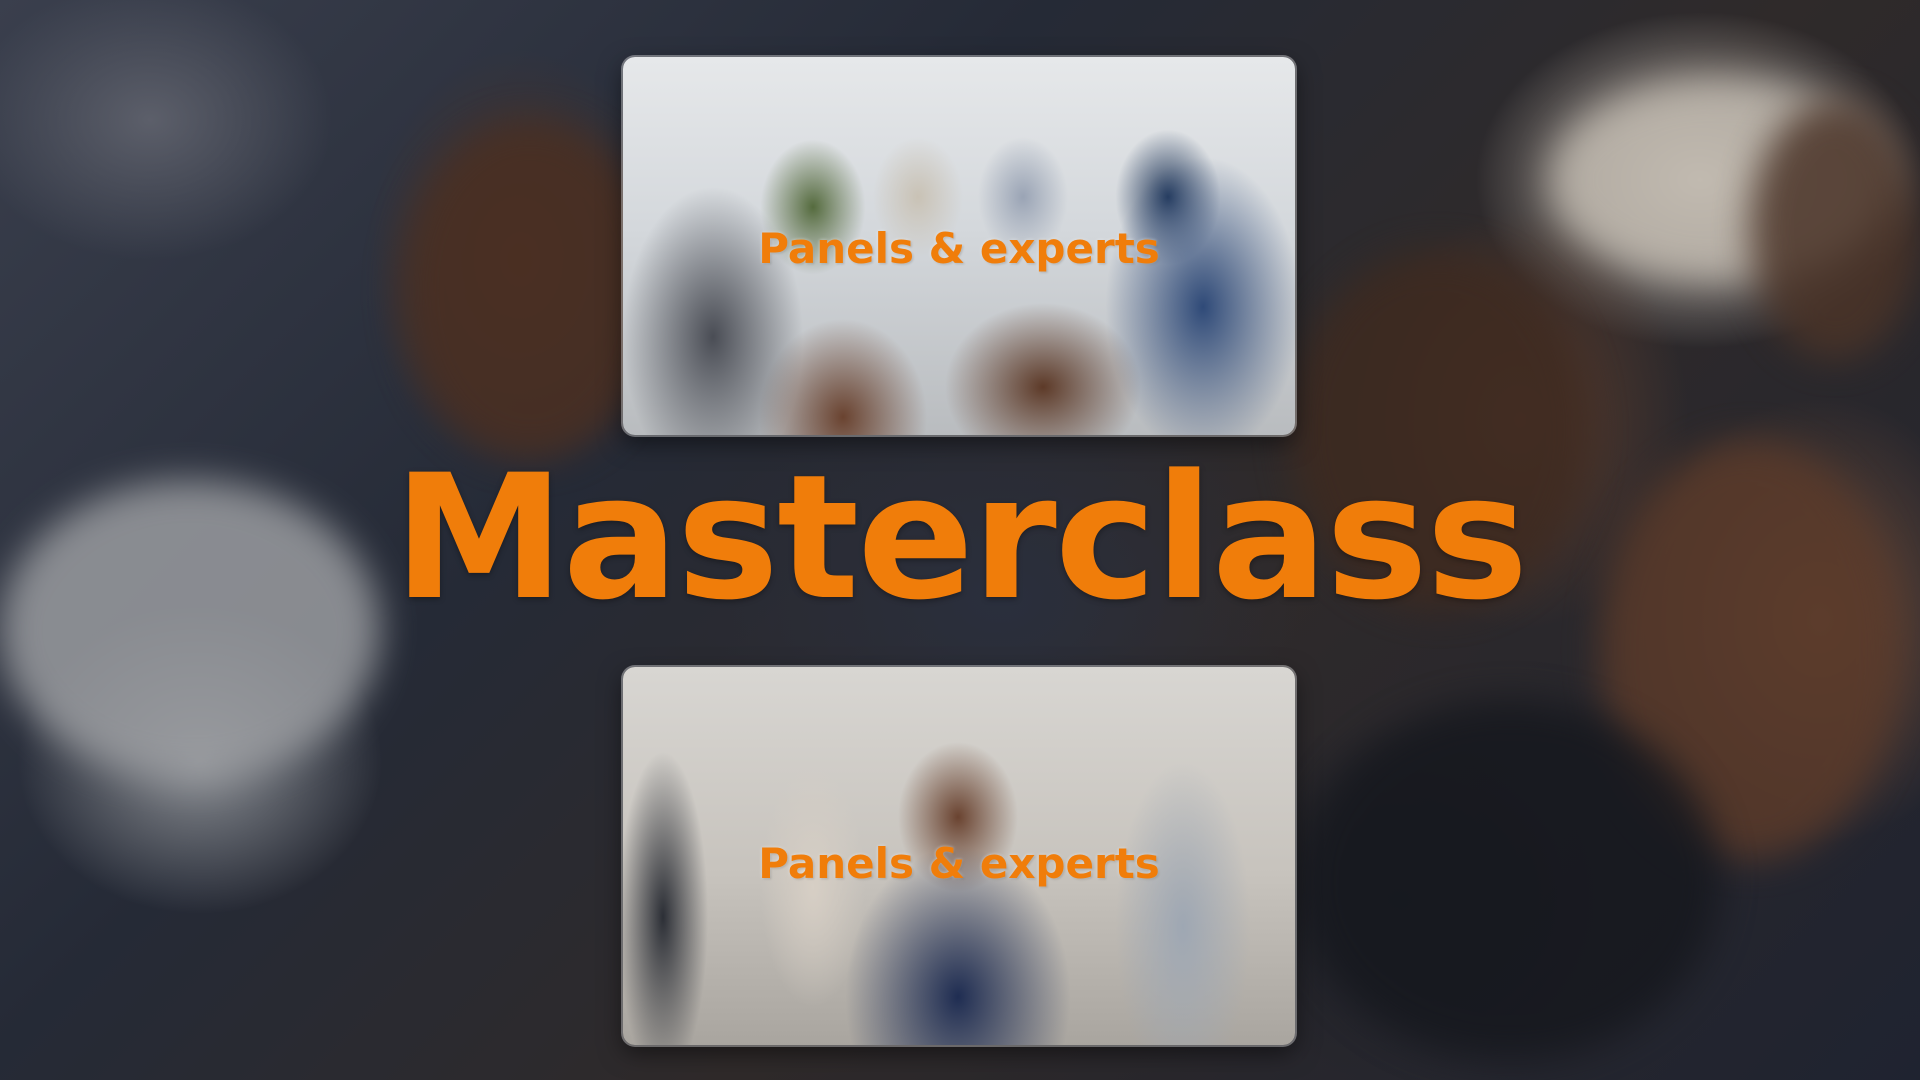  I want to click on handshake-photo-panel: Panels & experts, so click(959, 246).